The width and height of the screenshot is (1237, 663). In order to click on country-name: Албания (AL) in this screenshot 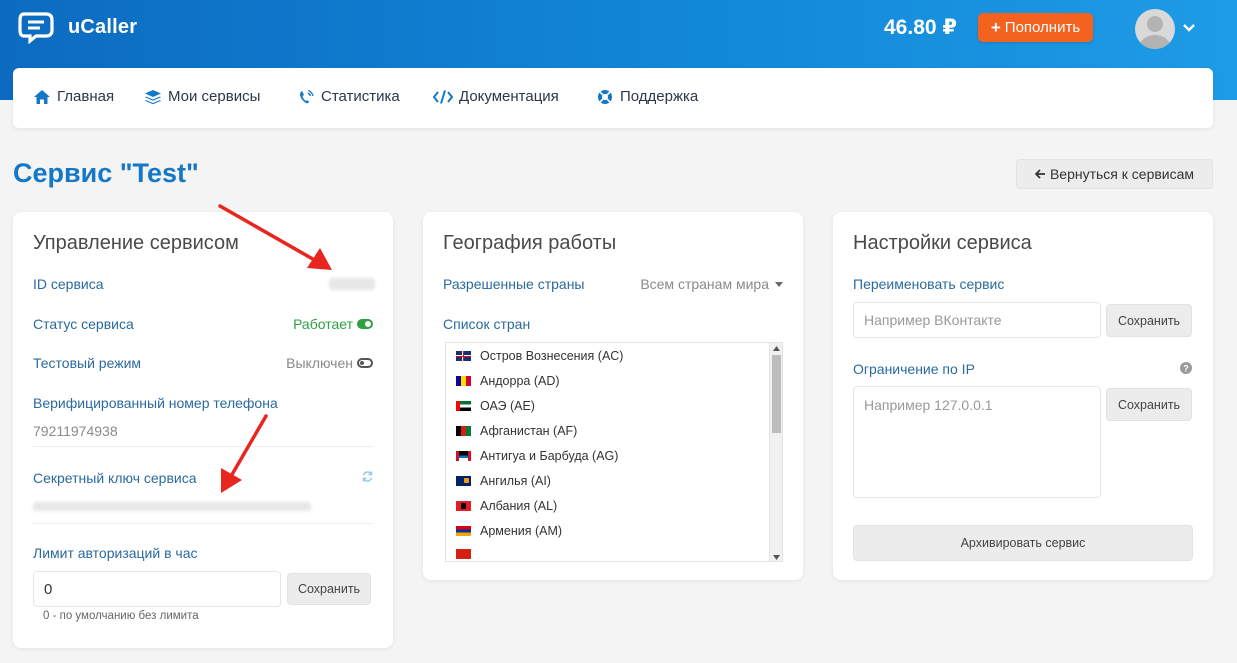, I will do `click(519, 506)`.